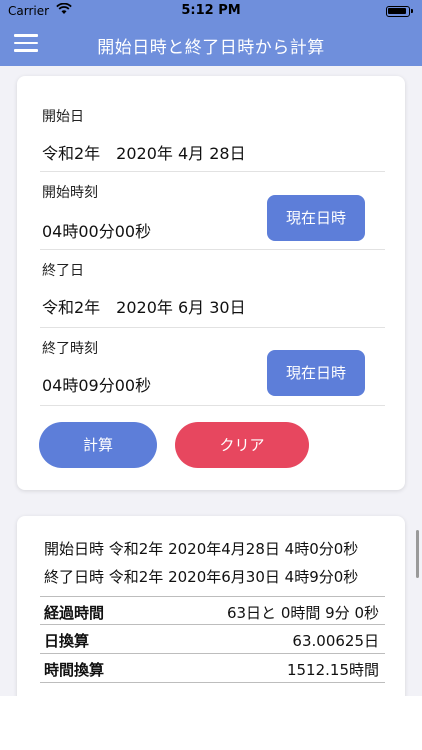  What do you see at coordinates (332, 670) in the screenshot?
I see `hours-value: 1512.15時間` at bounding box center [332, 670].